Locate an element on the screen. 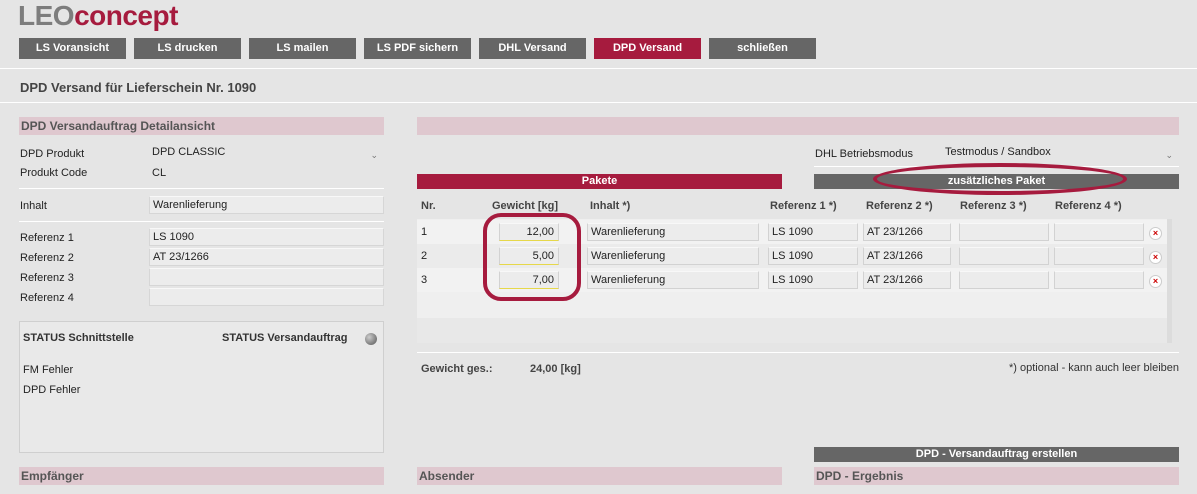 Image resolution: width=1197 pixels, height=494 pixels. logo-part-1: LEO is located at coordinates (46, 15).